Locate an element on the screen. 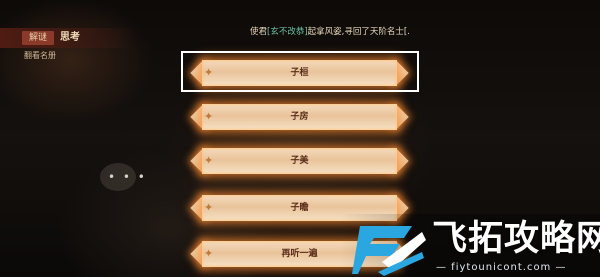 The height and width of the screenshot is (277, 600). chat-dots: • • • is located at coordinates (127, 177).